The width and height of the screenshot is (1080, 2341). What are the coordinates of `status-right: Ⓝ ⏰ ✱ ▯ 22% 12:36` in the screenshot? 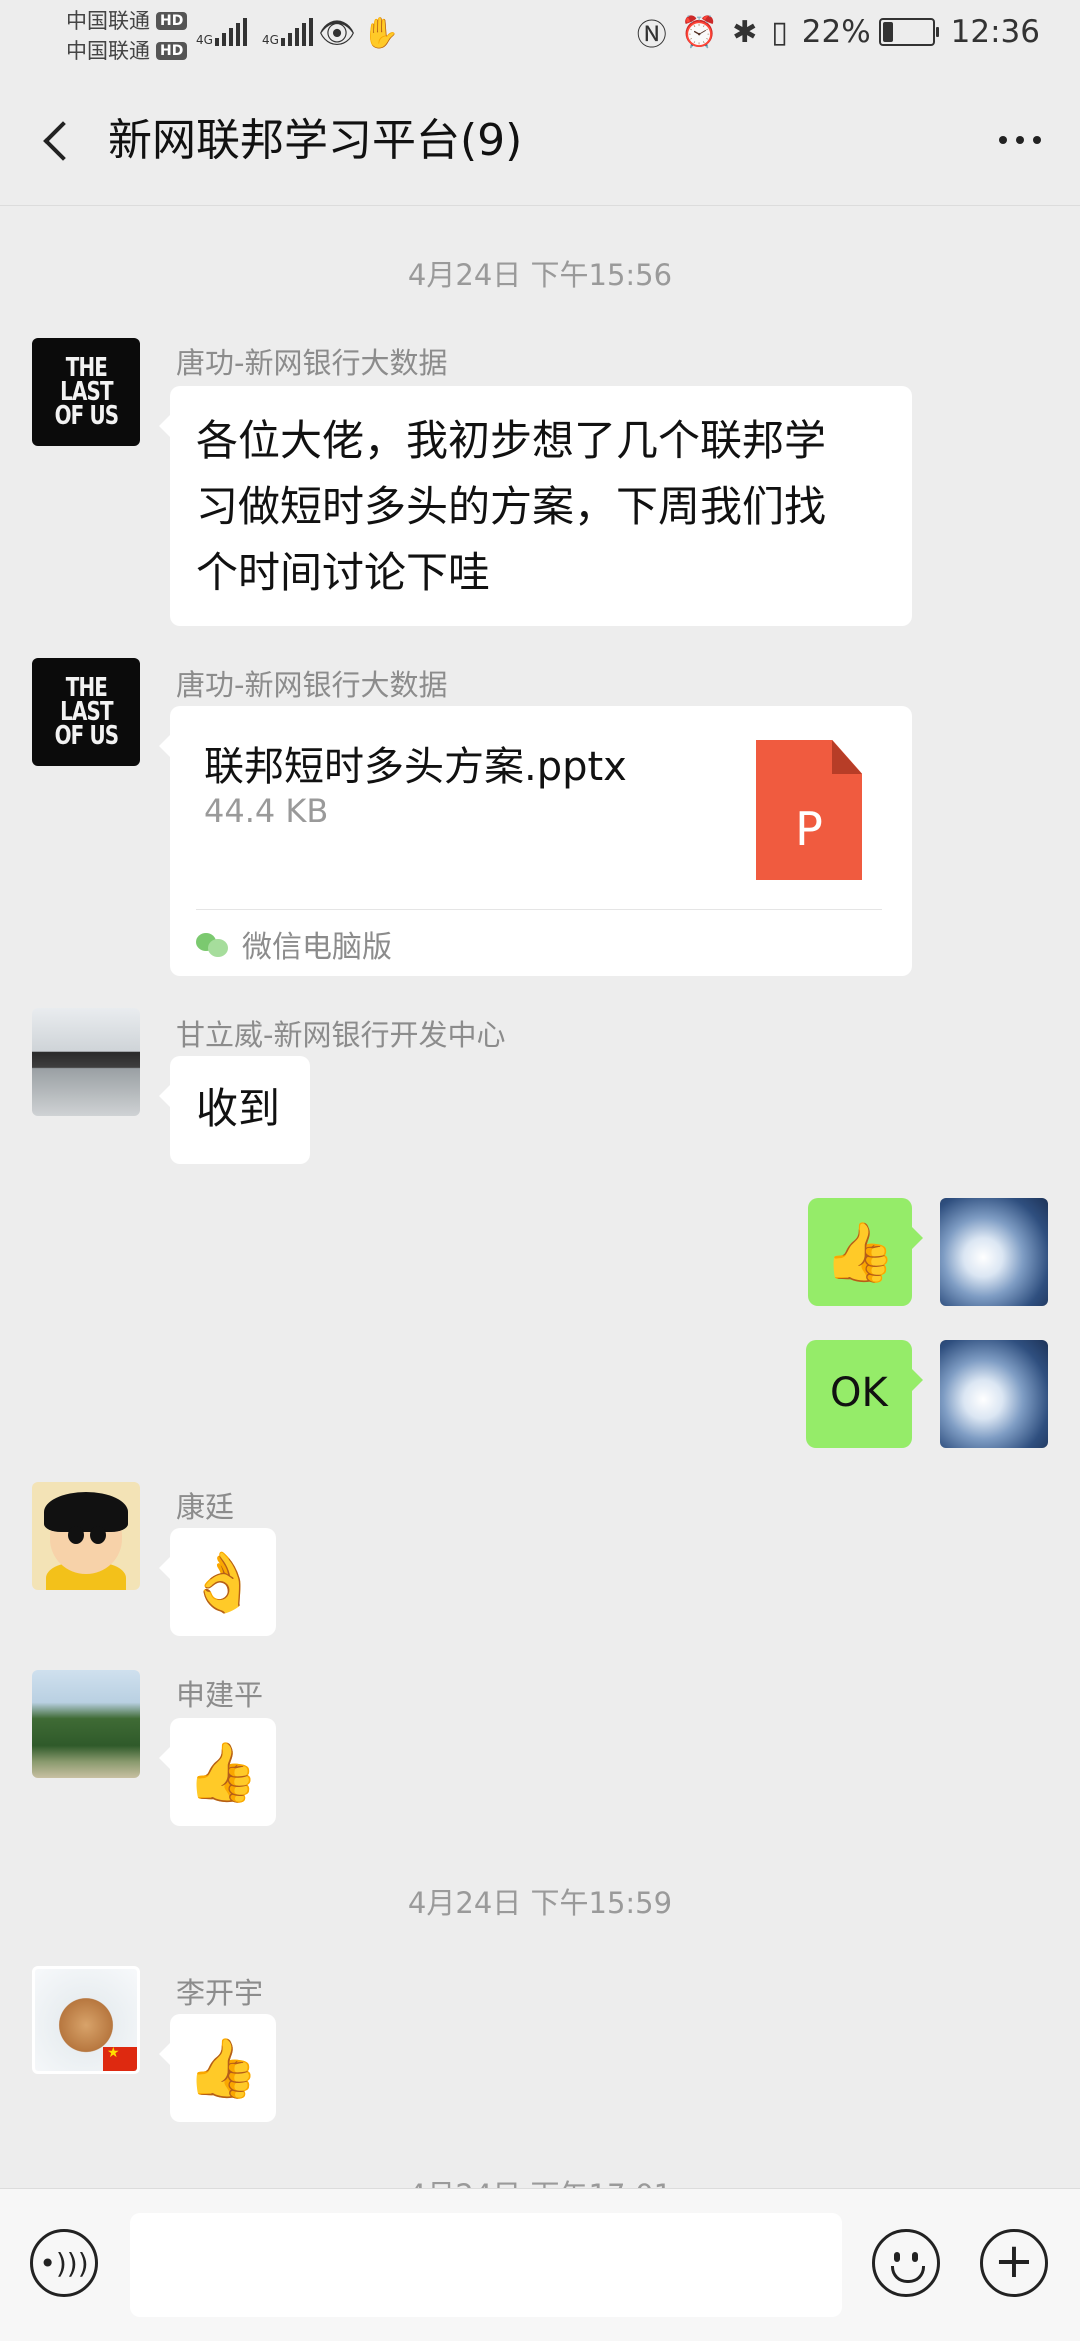 It's located at (838, 32).